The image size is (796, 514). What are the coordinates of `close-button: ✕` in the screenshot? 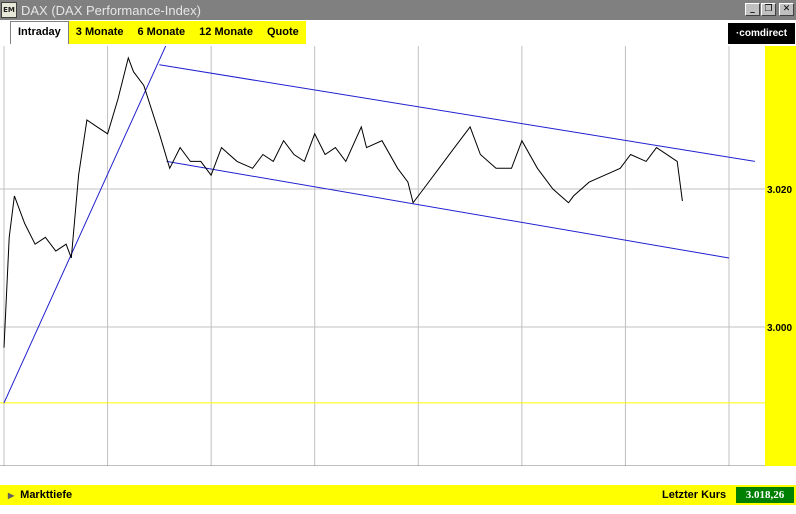 It's located at (786, 9).